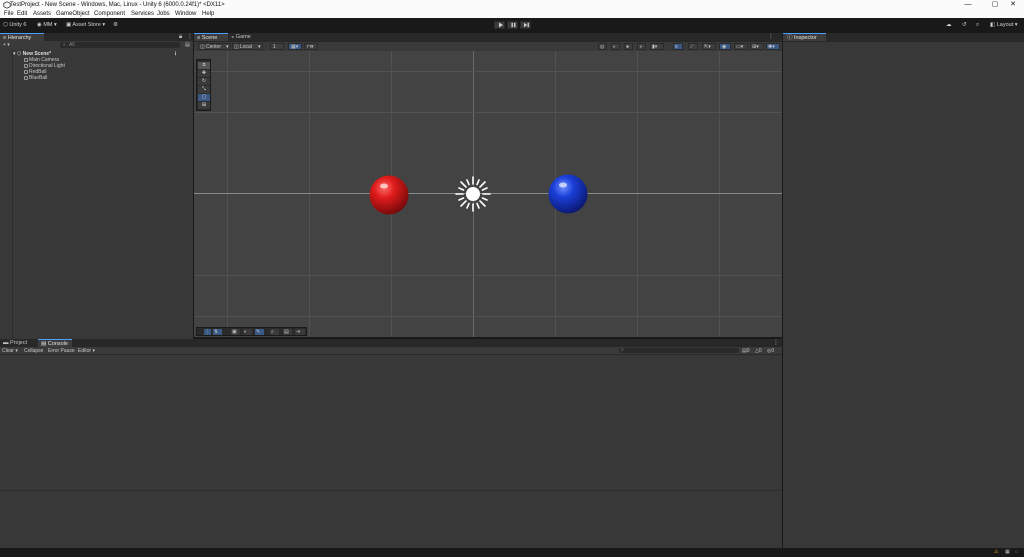 The height and width of the screenshot is (557, 1024). What do you see at coordinates (525, 25) in the screenshot?
I see `step-button` at bounding box center [525, 25].